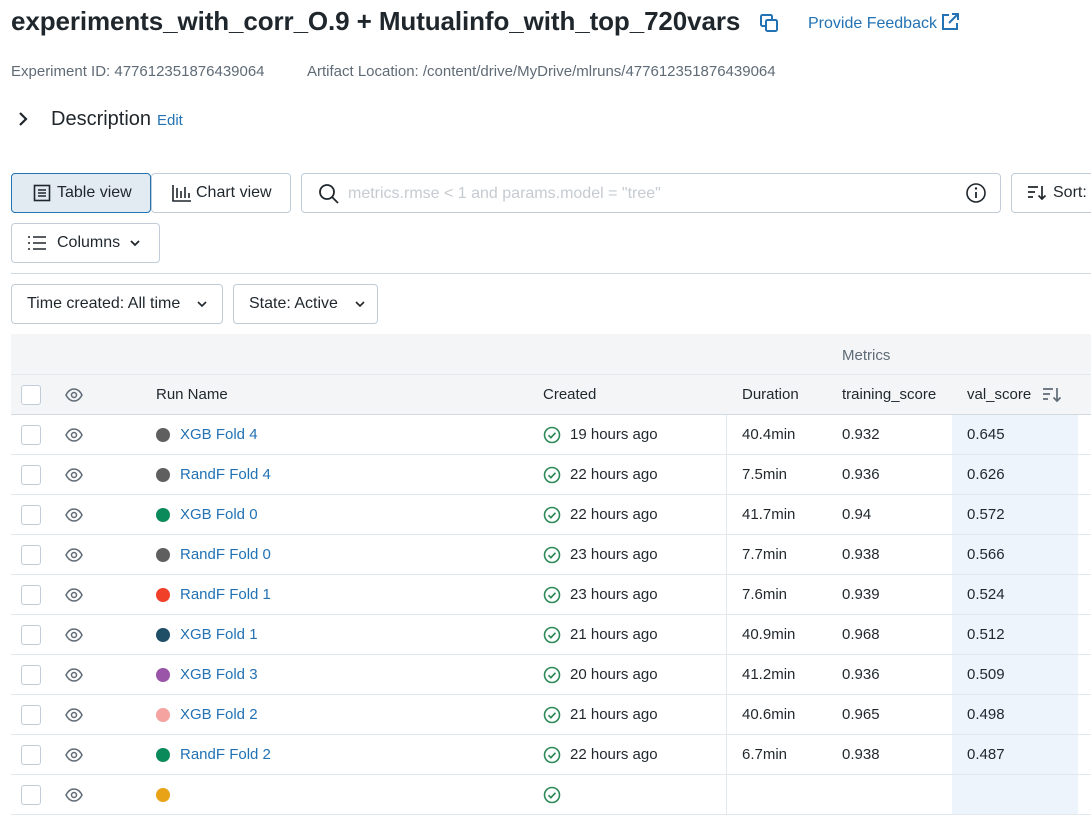 This screenshot has width=1091, height=815. What do you see at coordinates (569, 394) in the screenshot?
I see `column-created: Created` at bounding box center [569, 394].